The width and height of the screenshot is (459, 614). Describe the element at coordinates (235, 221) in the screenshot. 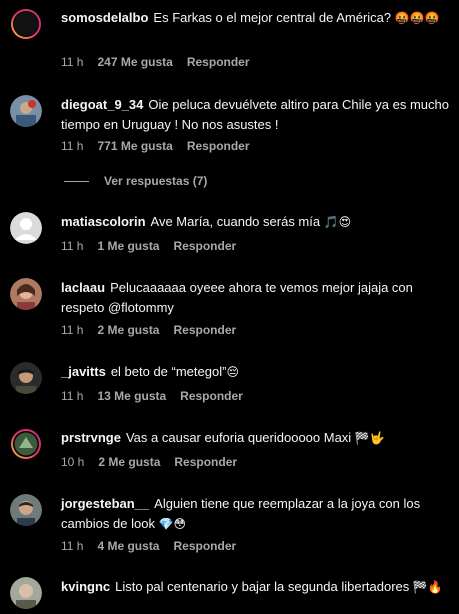

I see `comment-text: Ave María, cuando serás mía` at that location.